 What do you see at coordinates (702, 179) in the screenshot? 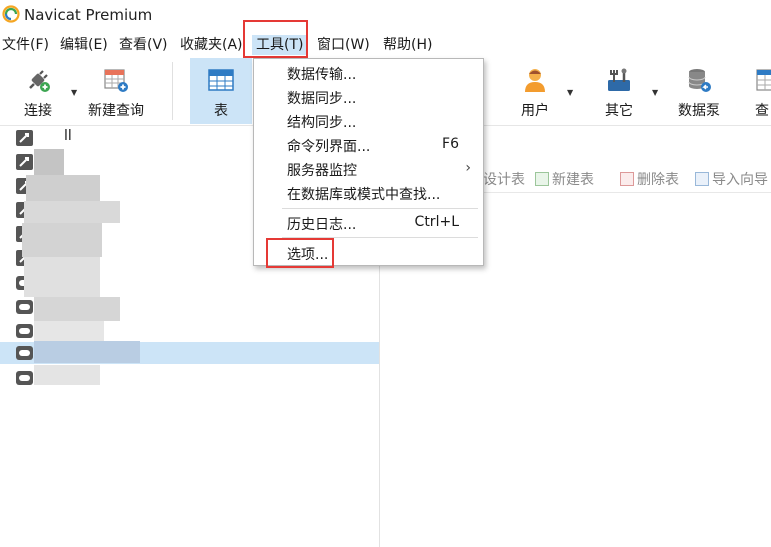
I see `import-wizard-icon` at bounding box center [702, 179].